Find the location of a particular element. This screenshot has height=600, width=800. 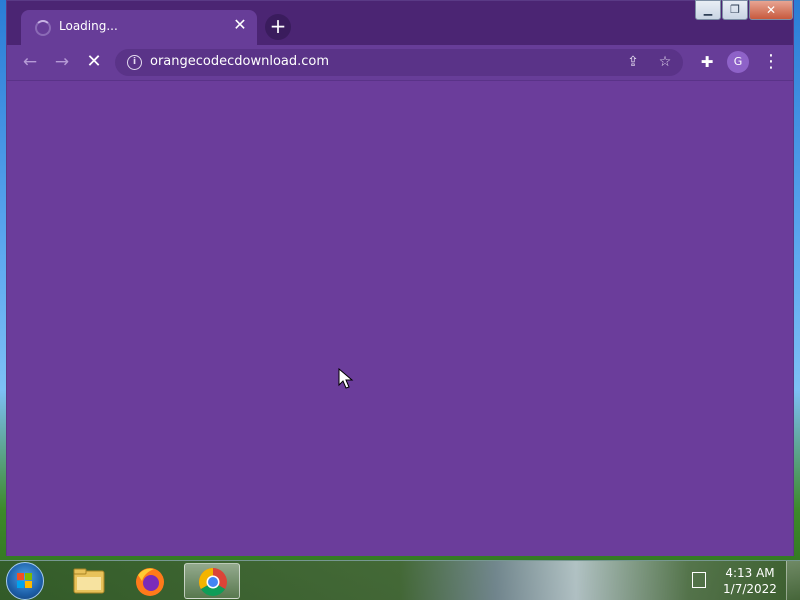

back-button: ← is located at coordinates (30, 62).